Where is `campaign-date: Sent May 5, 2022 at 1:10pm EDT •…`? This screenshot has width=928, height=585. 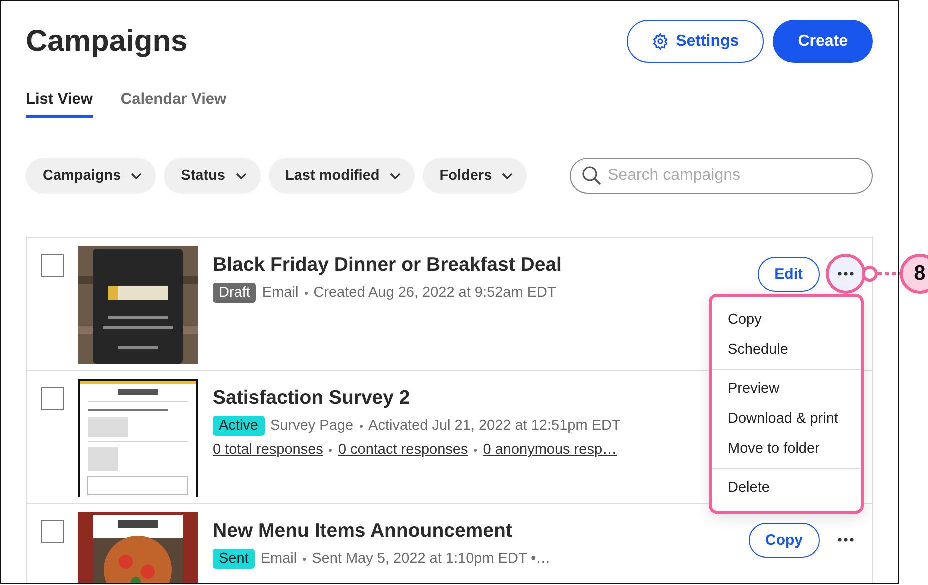
campaign-date: Sent May 5, 2022 at 1:10pm EDT •… is located at coordinates (431, 559).